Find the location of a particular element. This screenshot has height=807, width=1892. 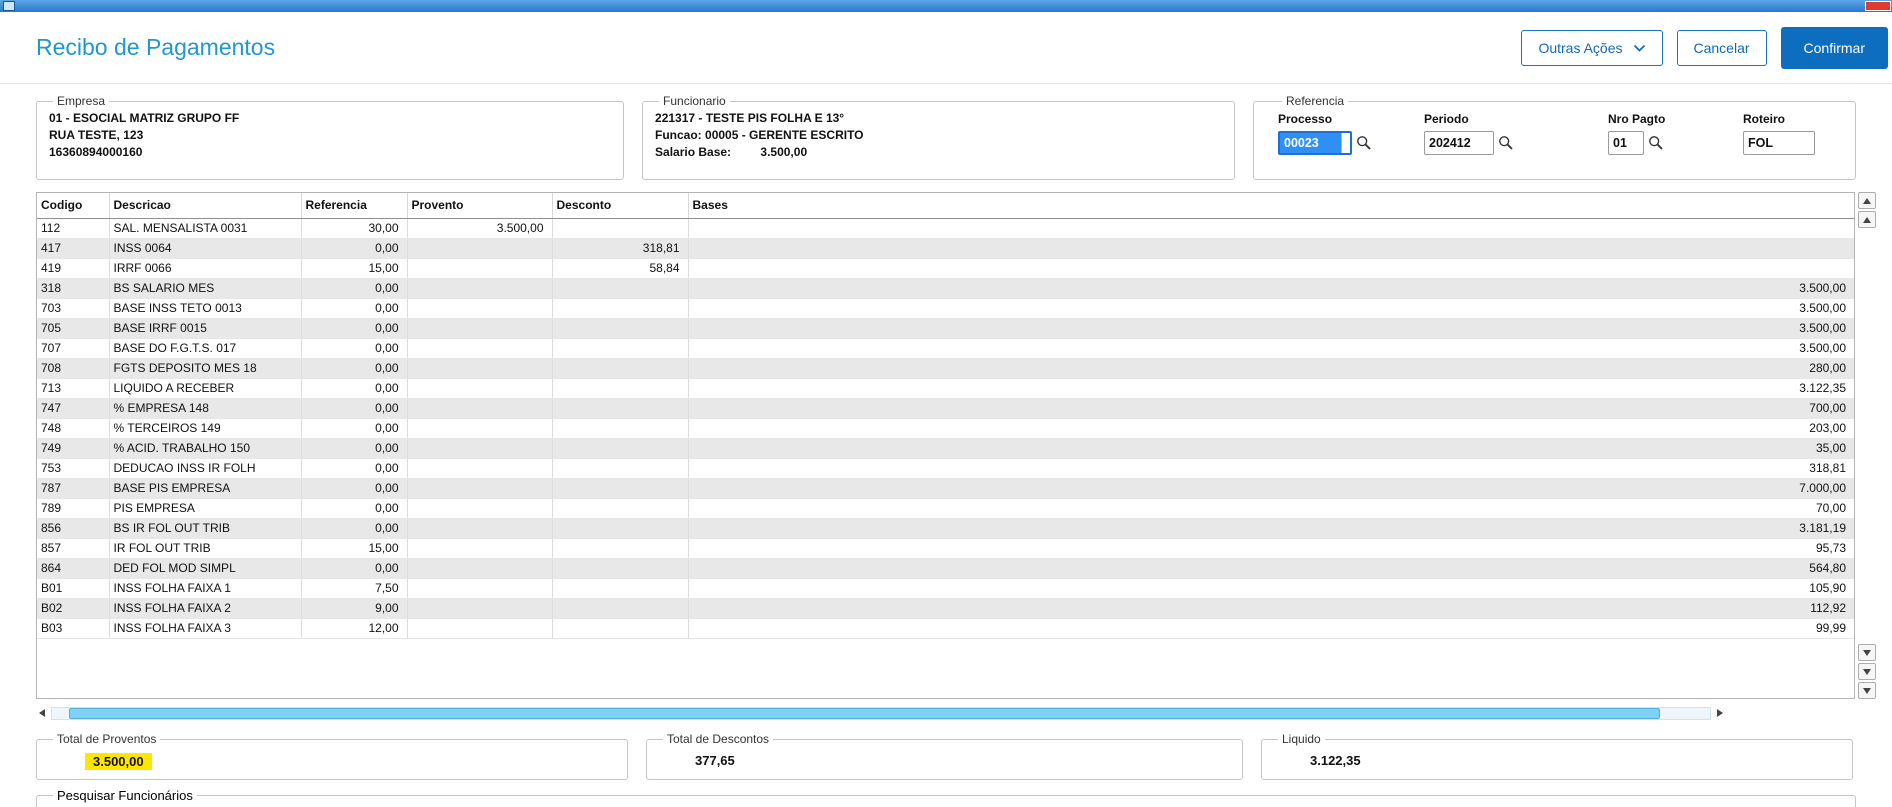

table-row: 318 BS SALARIO MES 0,00 3.500,00 is located at coordinates (945, 288).